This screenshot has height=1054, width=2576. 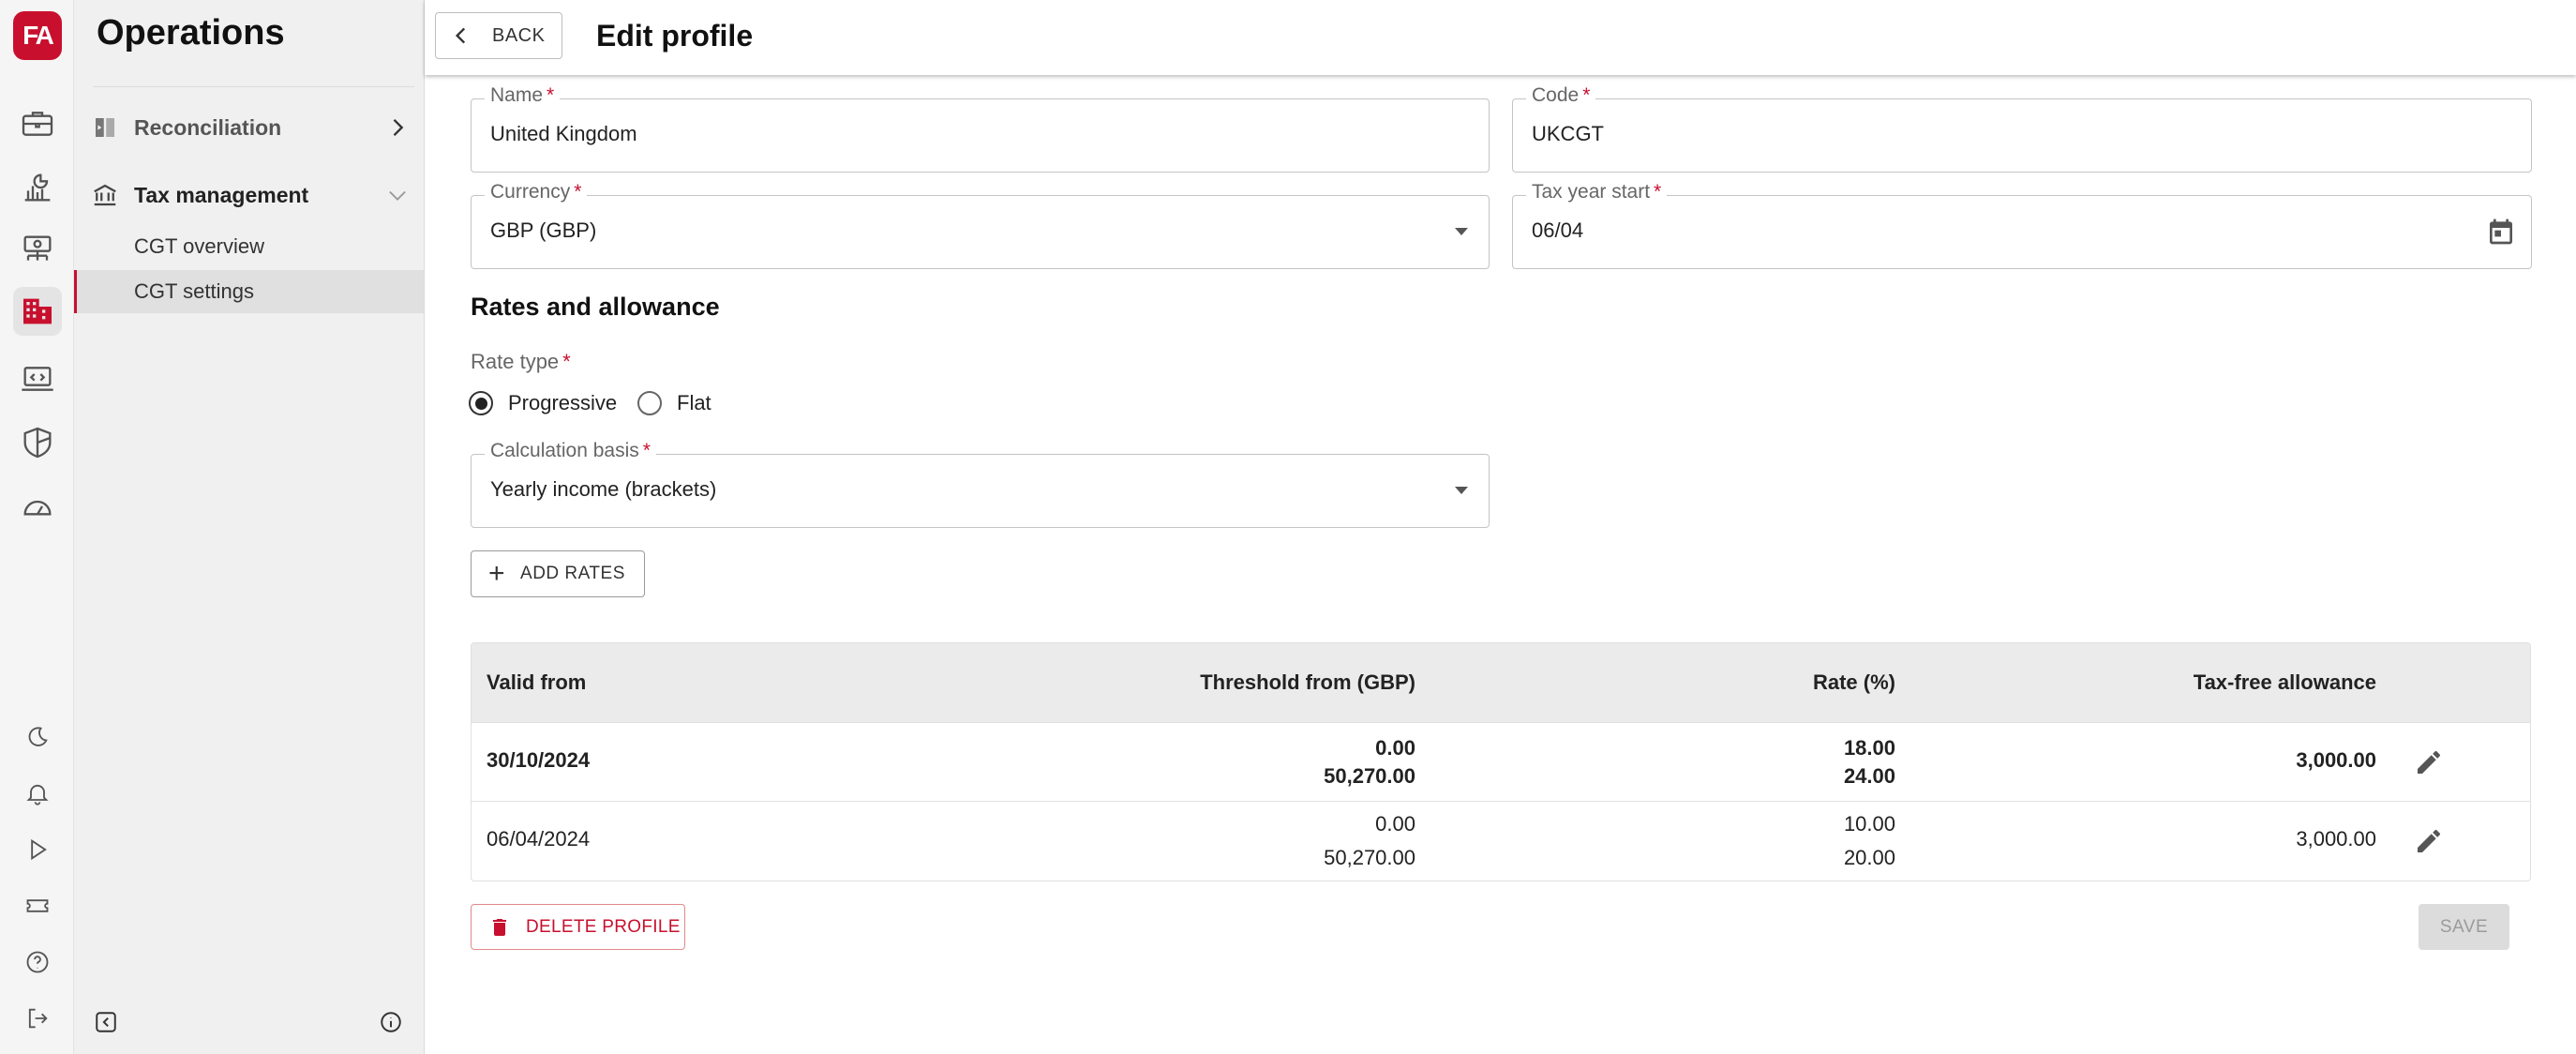 What do you see at coordinates (1568, 133) in the screenshot?
I see `code-value: UKCGT` at bounding box center [1568, 133].